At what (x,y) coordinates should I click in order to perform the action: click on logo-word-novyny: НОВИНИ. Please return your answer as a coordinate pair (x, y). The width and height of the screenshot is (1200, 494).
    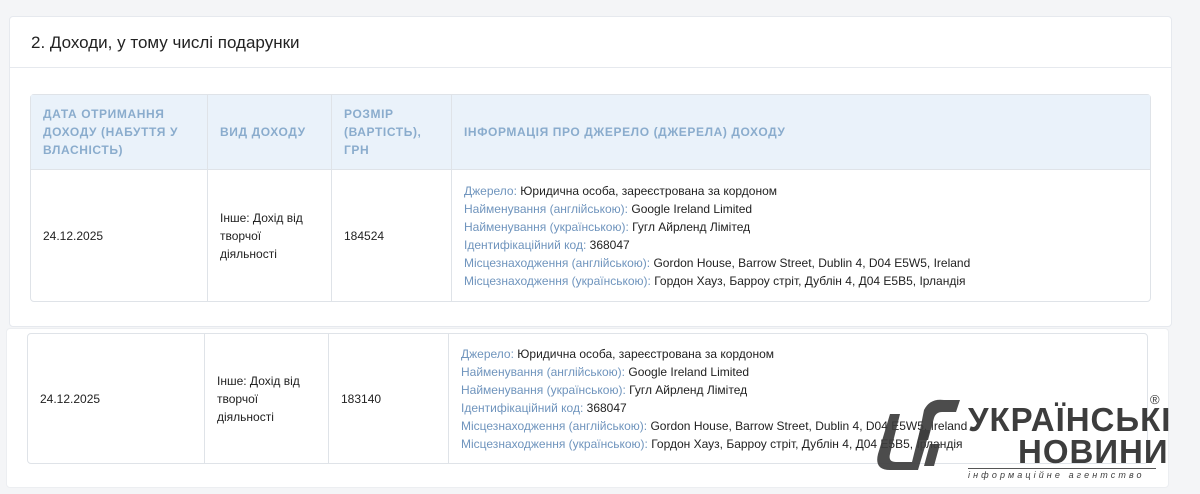
    Looking at the image, I should click on (1093, 451).